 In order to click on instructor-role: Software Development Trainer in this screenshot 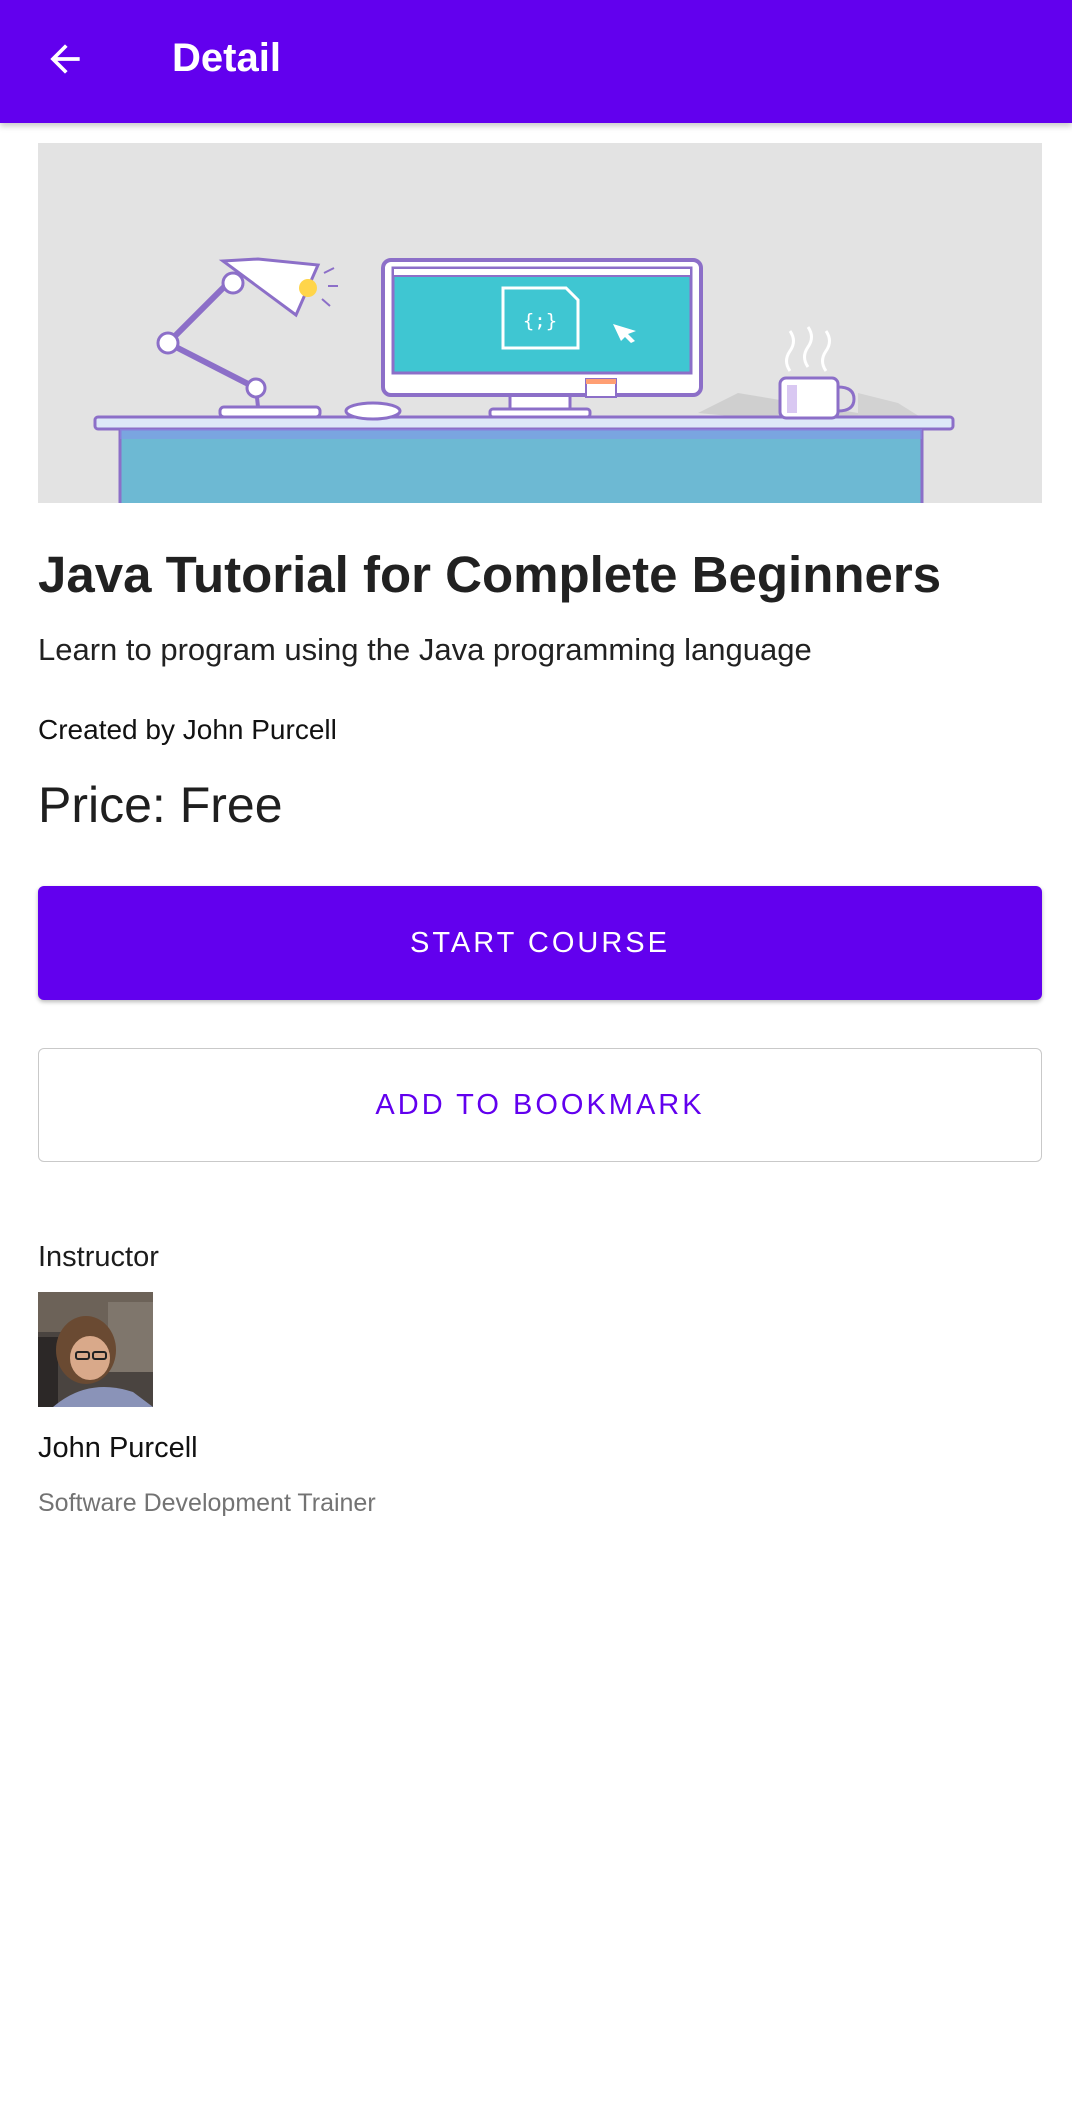, I will do `click(207, 1503)`.